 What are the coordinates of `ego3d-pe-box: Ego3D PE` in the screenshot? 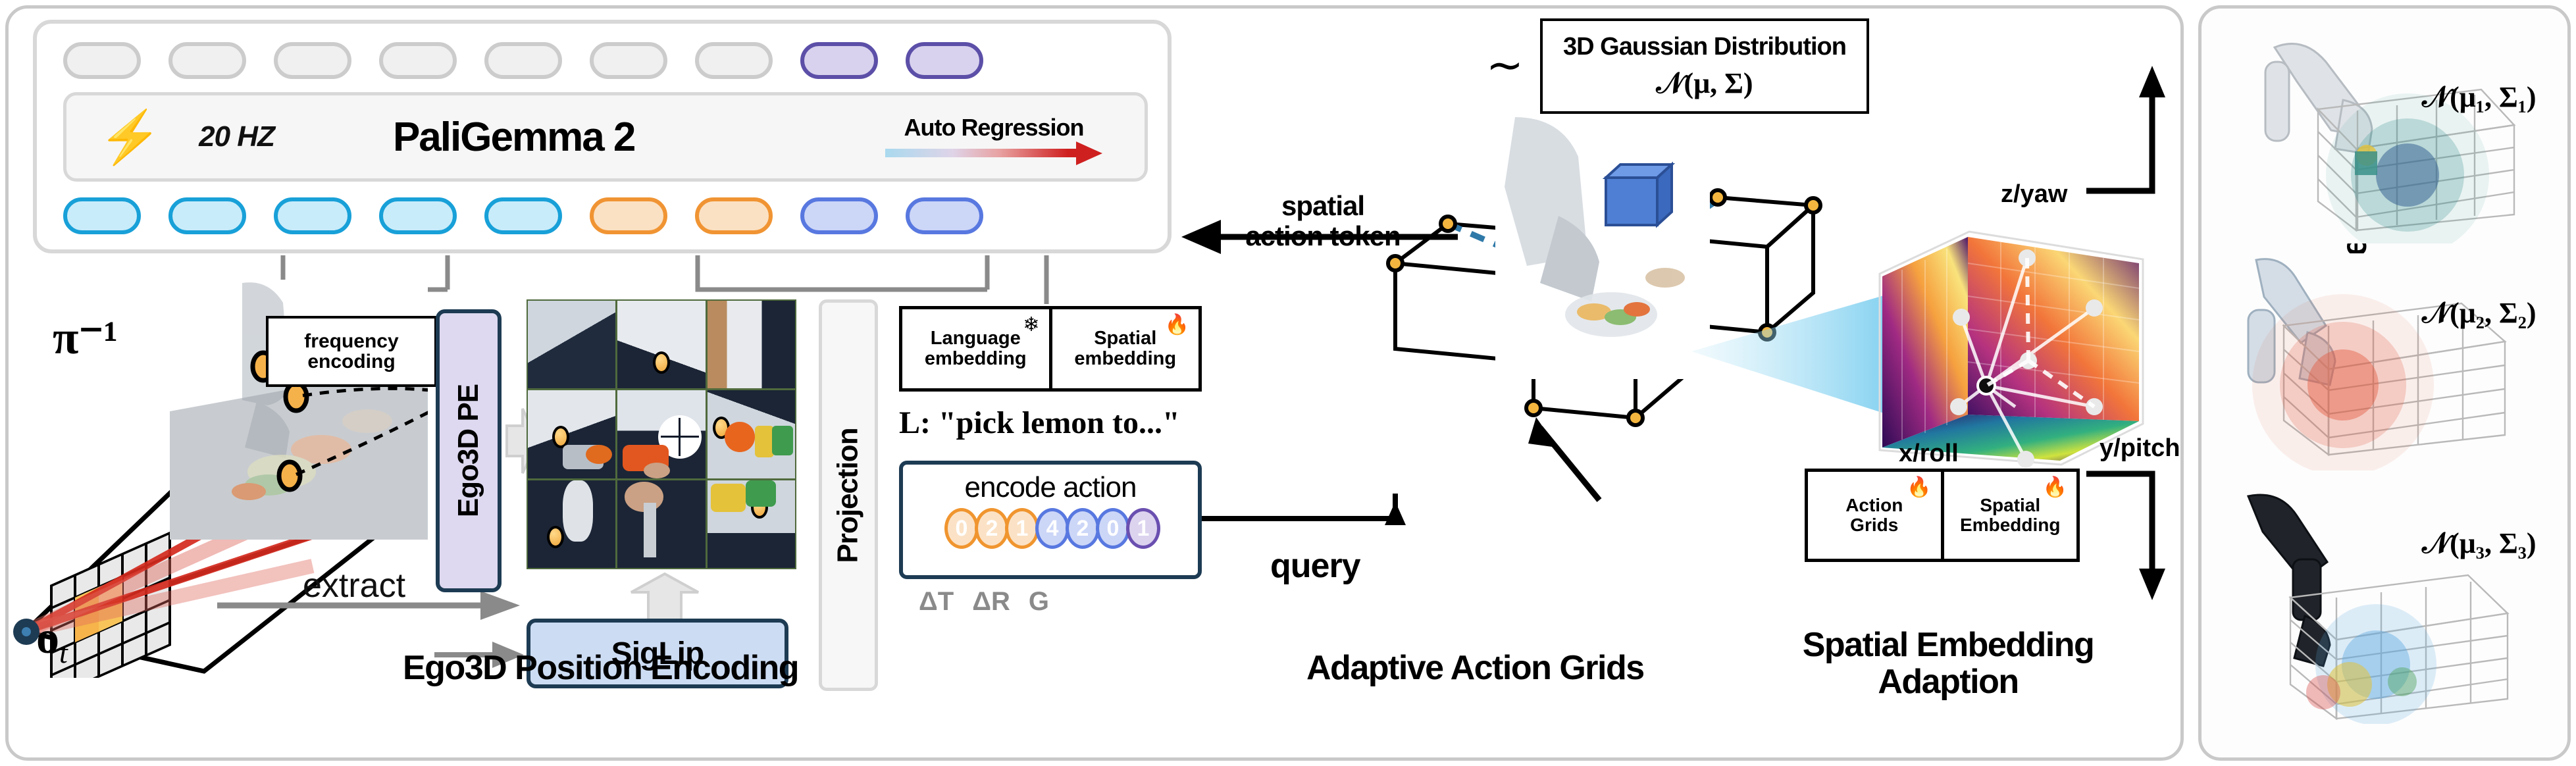 It's located at (469, 450).